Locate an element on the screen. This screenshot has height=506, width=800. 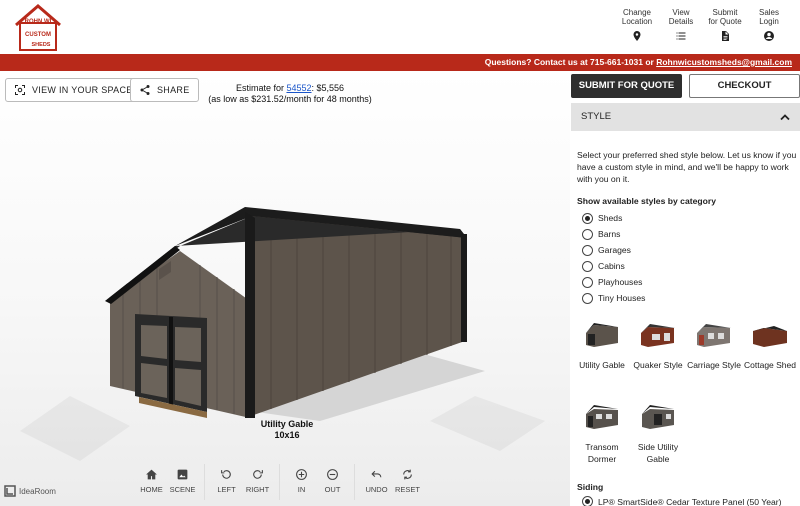
ar-view-icon is located at coordinates (20, 90).